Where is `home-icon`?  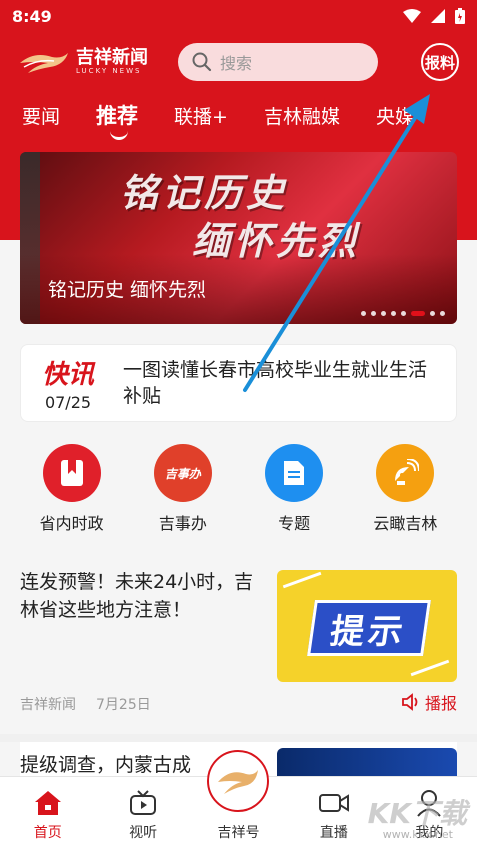
home-icon is located at coordinates (48, 803).